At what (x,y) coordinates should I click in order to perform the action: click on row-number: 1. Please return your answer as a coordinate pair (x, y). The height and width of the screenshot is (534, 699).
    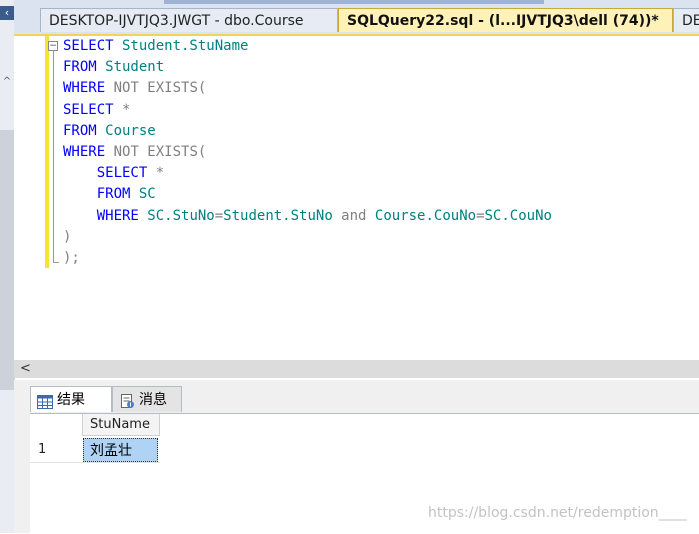
    Looking at the image, I should click on (42, 449).